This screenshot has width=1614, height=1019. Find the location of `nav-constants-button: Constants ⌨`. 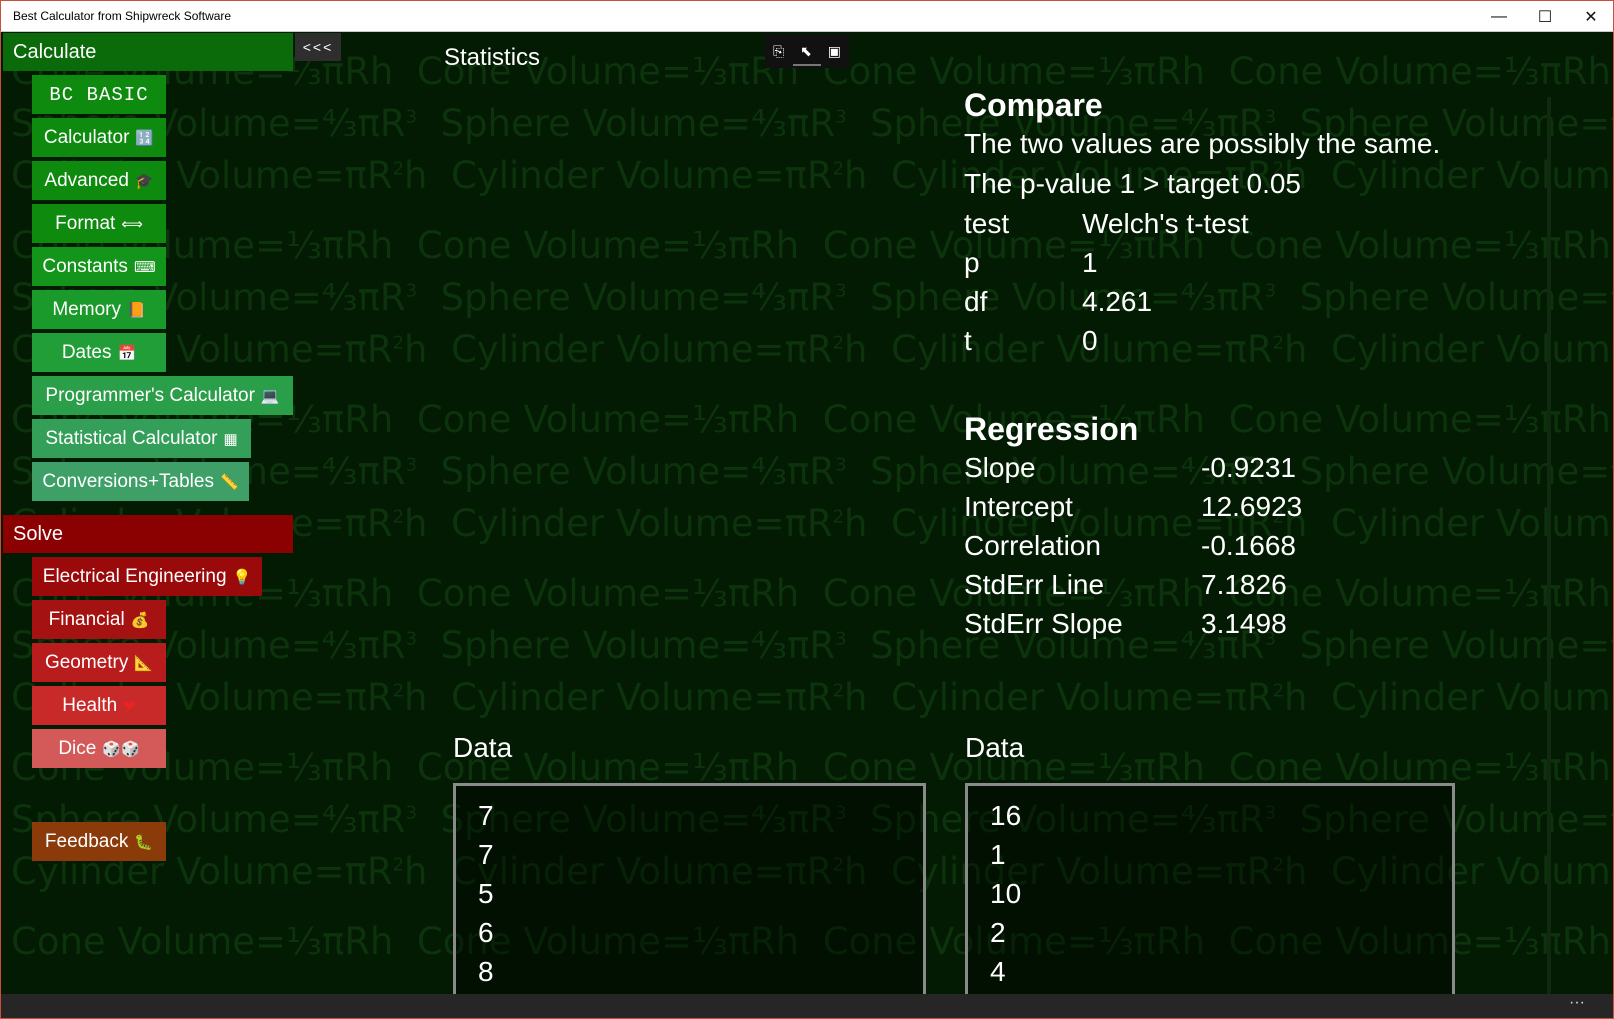

nav-constants-button: Constants ⌨ is located at coordinates (99, 266).